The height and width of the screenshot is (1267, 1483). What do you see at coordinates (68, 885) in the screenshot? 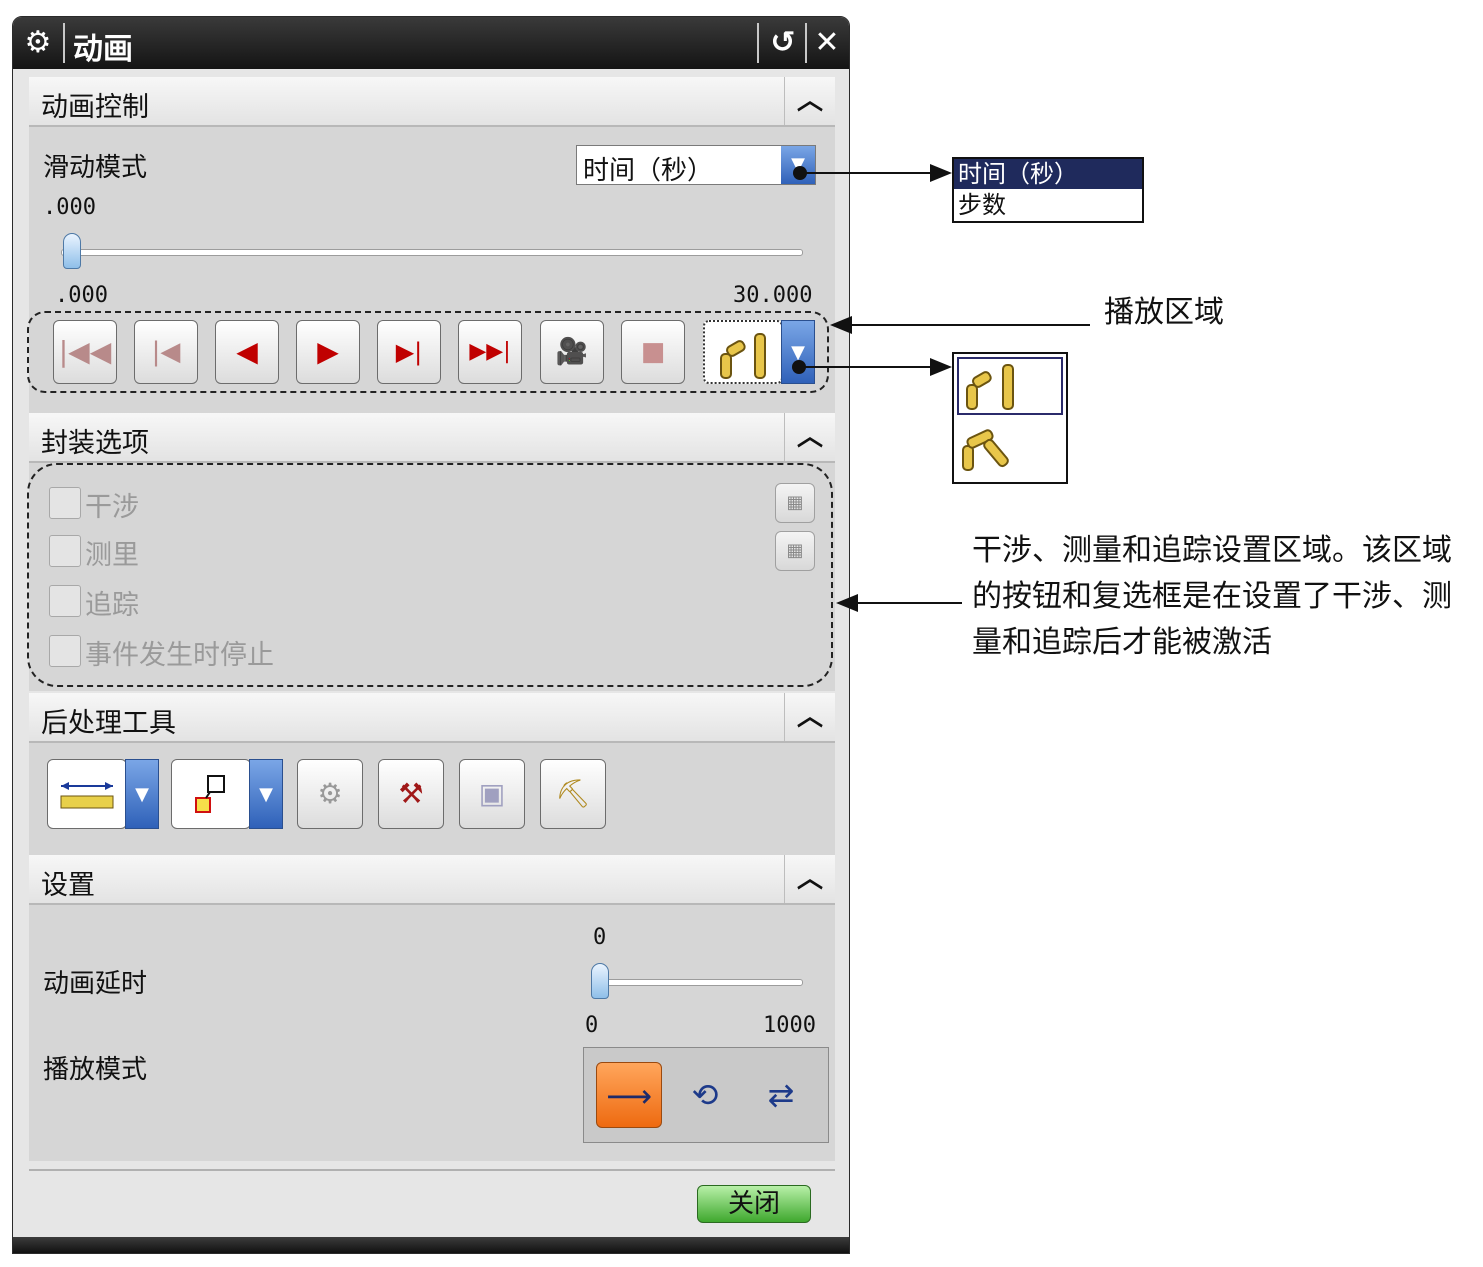
I see `section-title: 设置` at bounding box center [68, 885].